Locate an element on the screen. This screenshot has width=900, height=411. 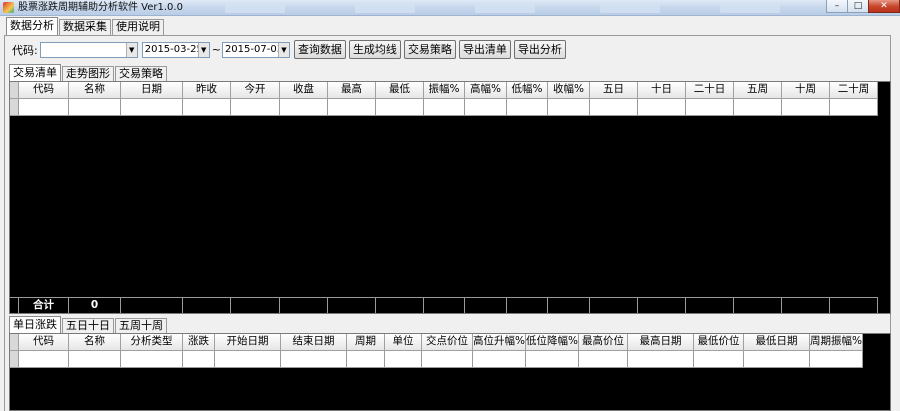
query-data-button: 查询数据 is located at coordinates (319, 49).